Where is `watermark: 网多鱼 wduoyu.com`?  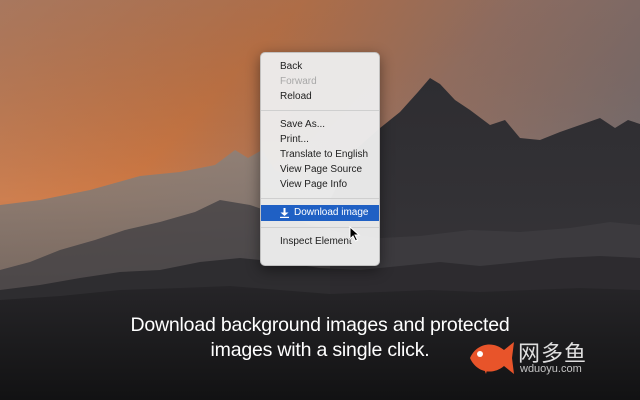
watermark: 网多鱼 wduoyu.com is located at coordinates (547, 359).